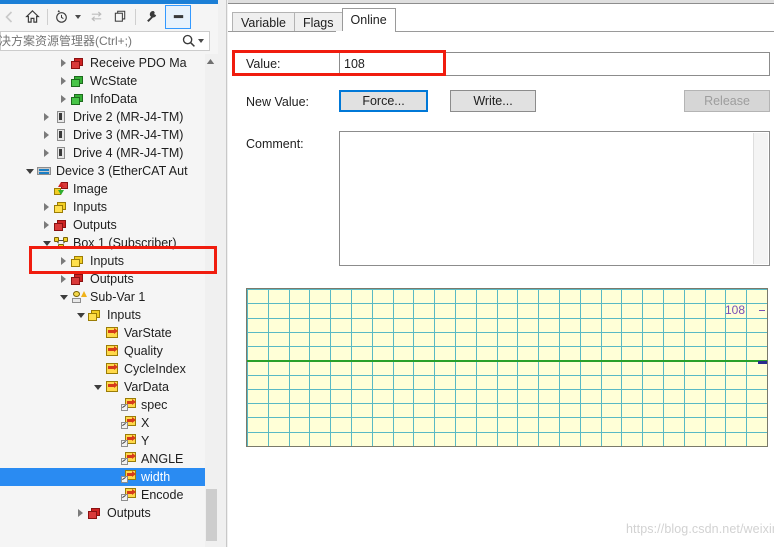 Image resolution: width=774 pixels, height=547 pixels. Describe the element at coordinates (109, 351) in the screenshot. I see `tree-item-quality: Quality` at that location.